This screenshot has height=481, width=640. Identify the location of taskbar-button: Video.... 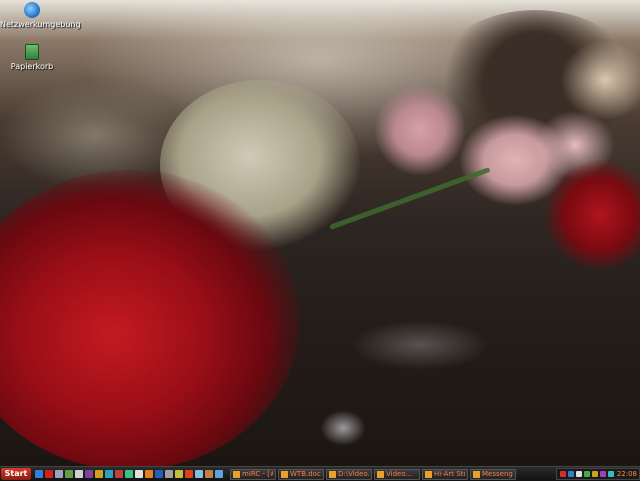
(397, 474).